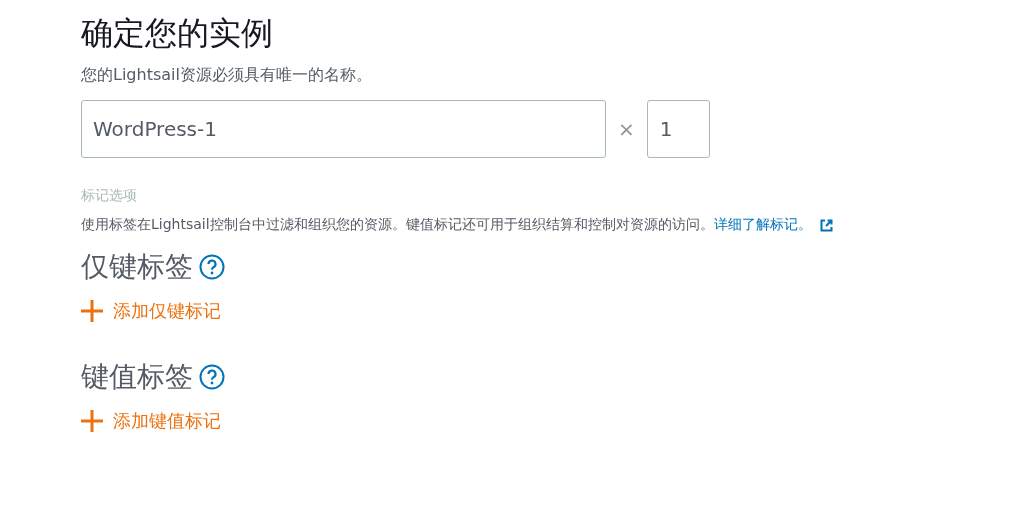 The image size is (1025, 514). Describe the element at coordinates (762, 224) in the screenshot. I see `learn-more-link: 详细了解标记。` at that location.